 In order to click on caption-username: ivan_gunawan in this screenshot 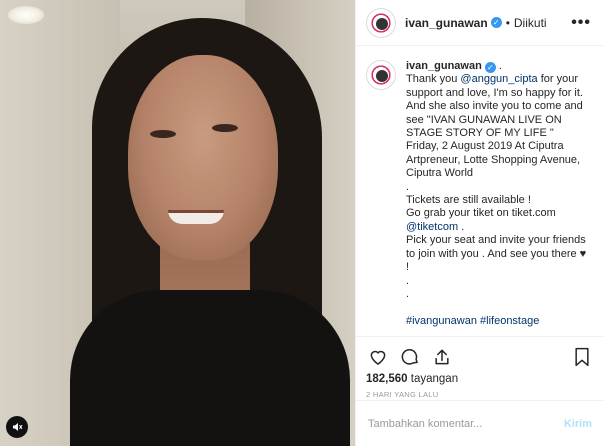, I will do `click(444, 66)`.